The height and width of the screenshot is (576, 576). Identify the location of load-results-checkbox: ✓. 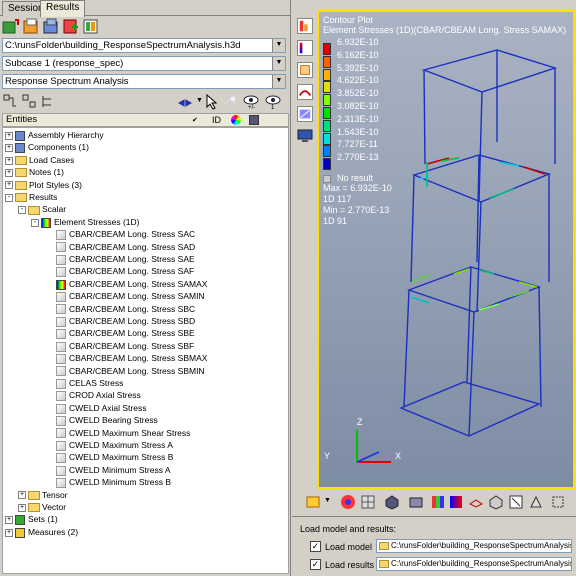
(315, 564).